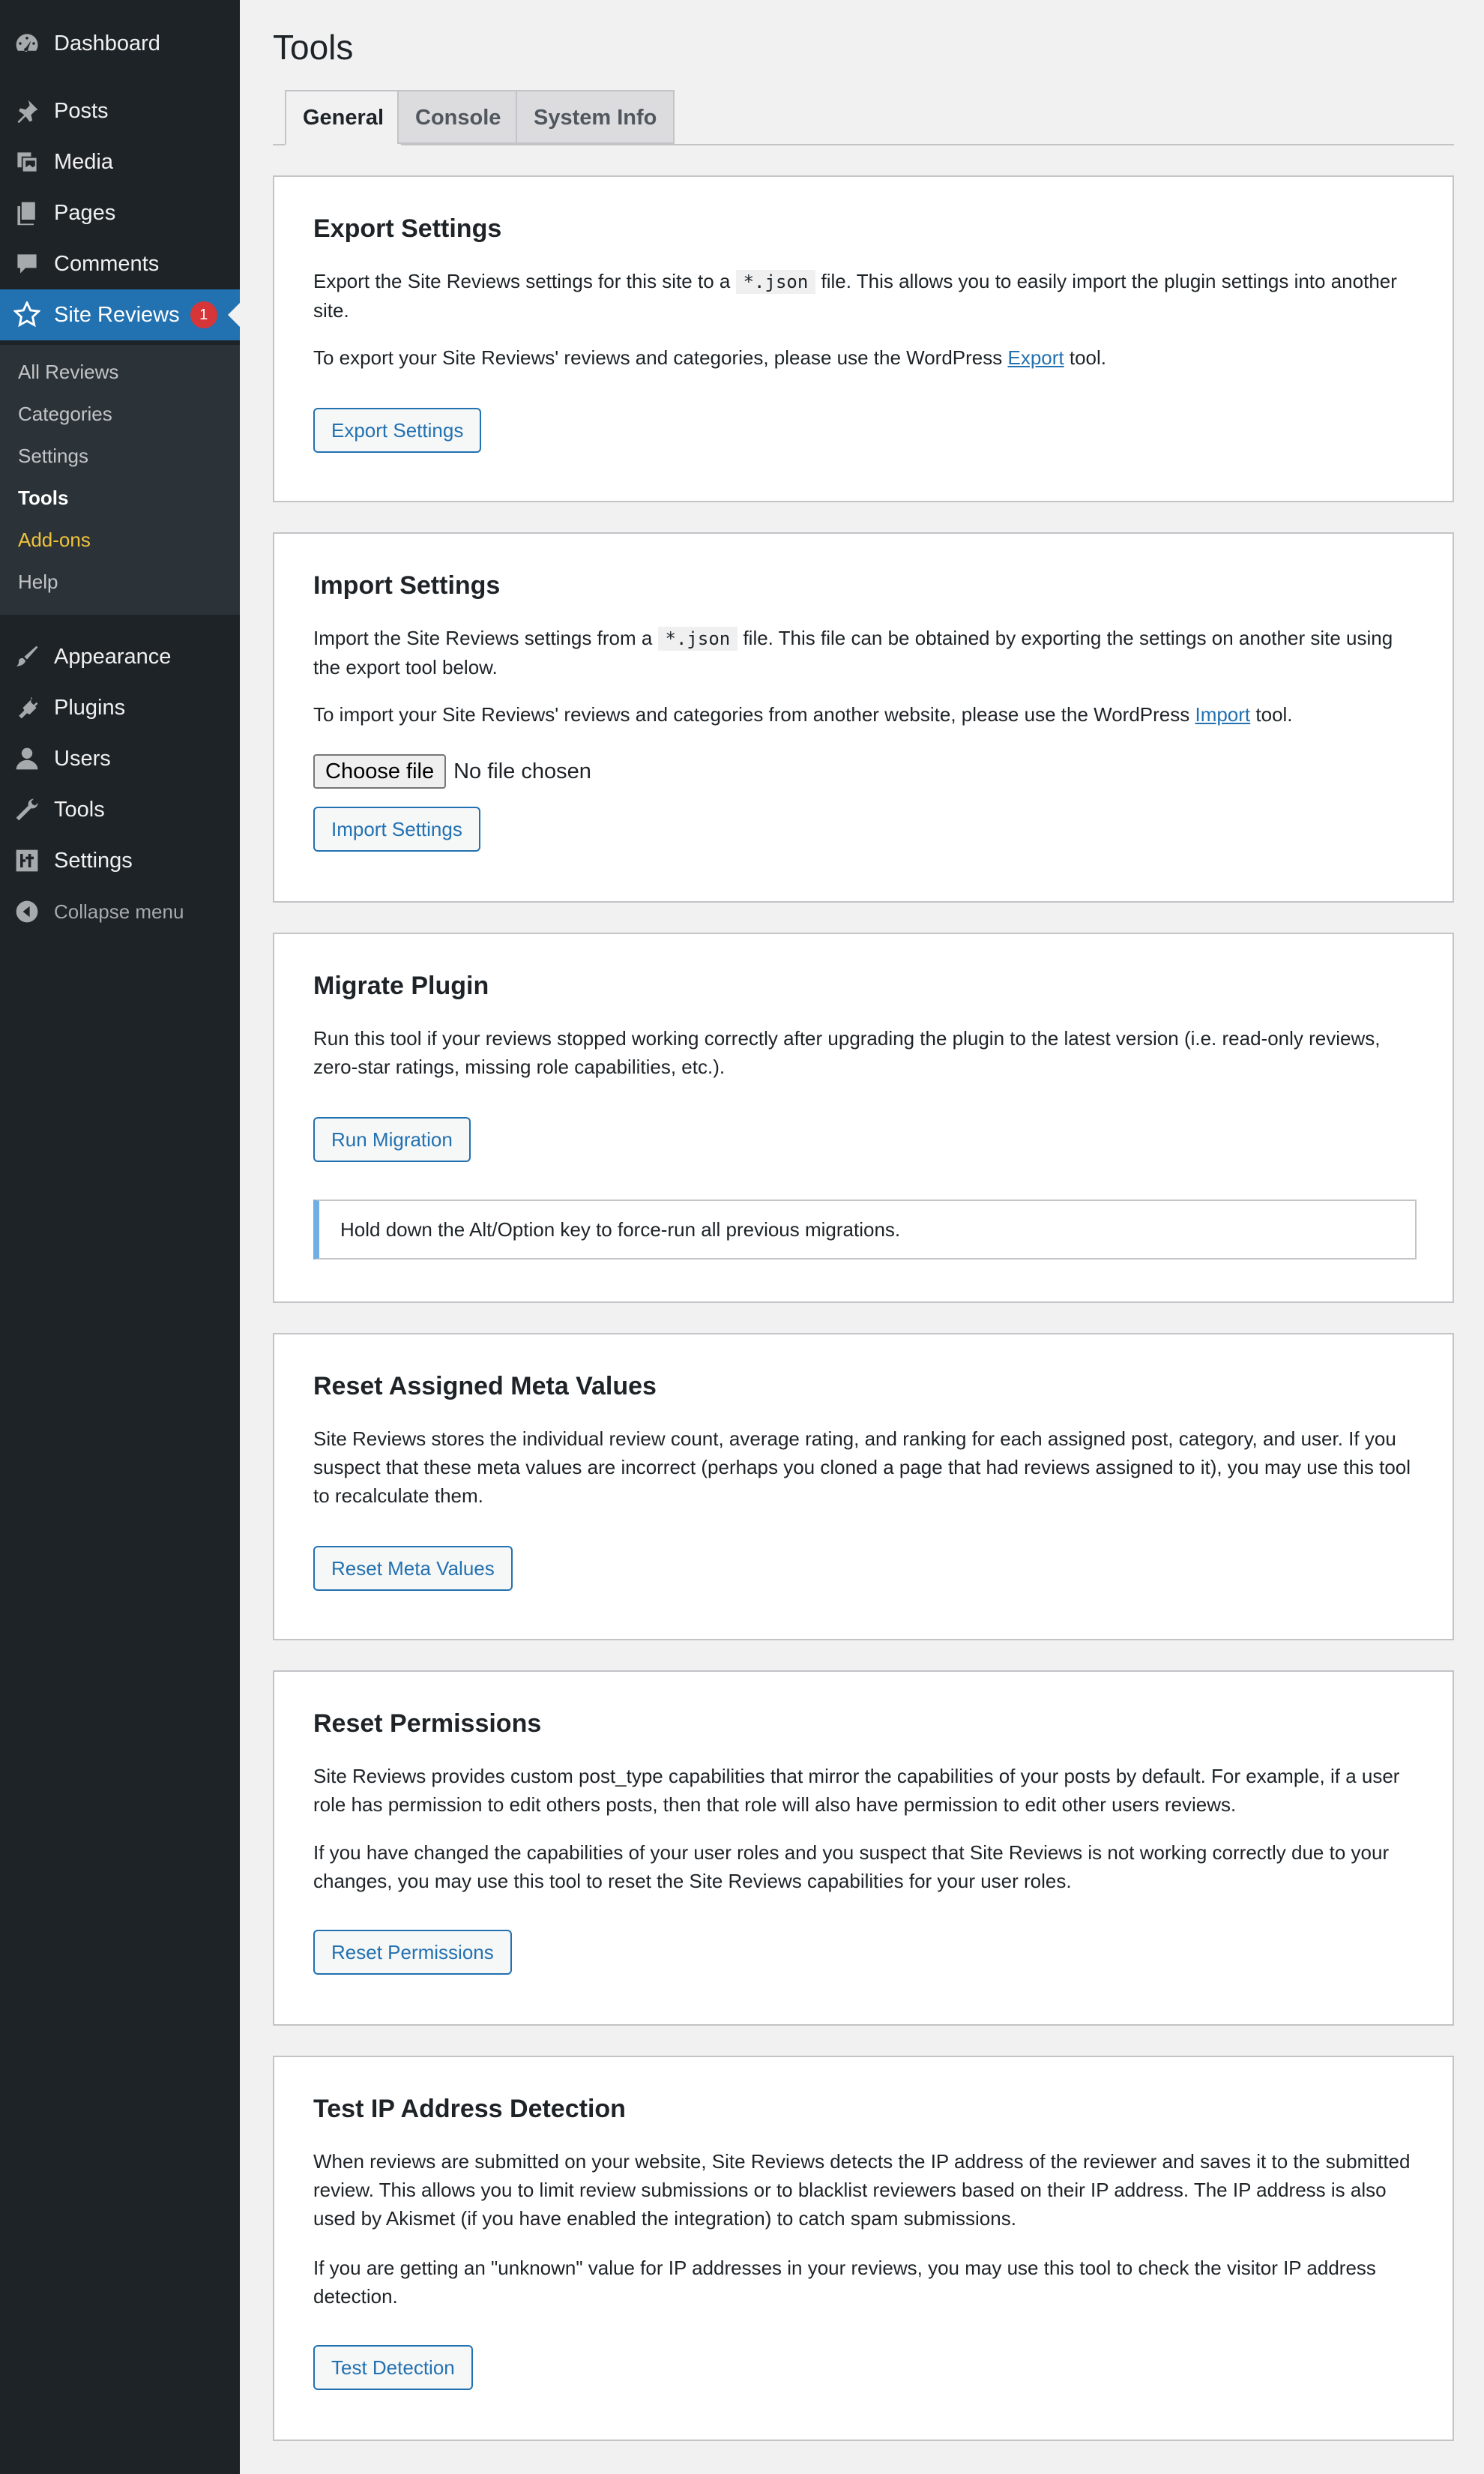 The width and height of the screenshot is (1484, 2474). I want to click on menu-tools: Tools, so click(120, 810).